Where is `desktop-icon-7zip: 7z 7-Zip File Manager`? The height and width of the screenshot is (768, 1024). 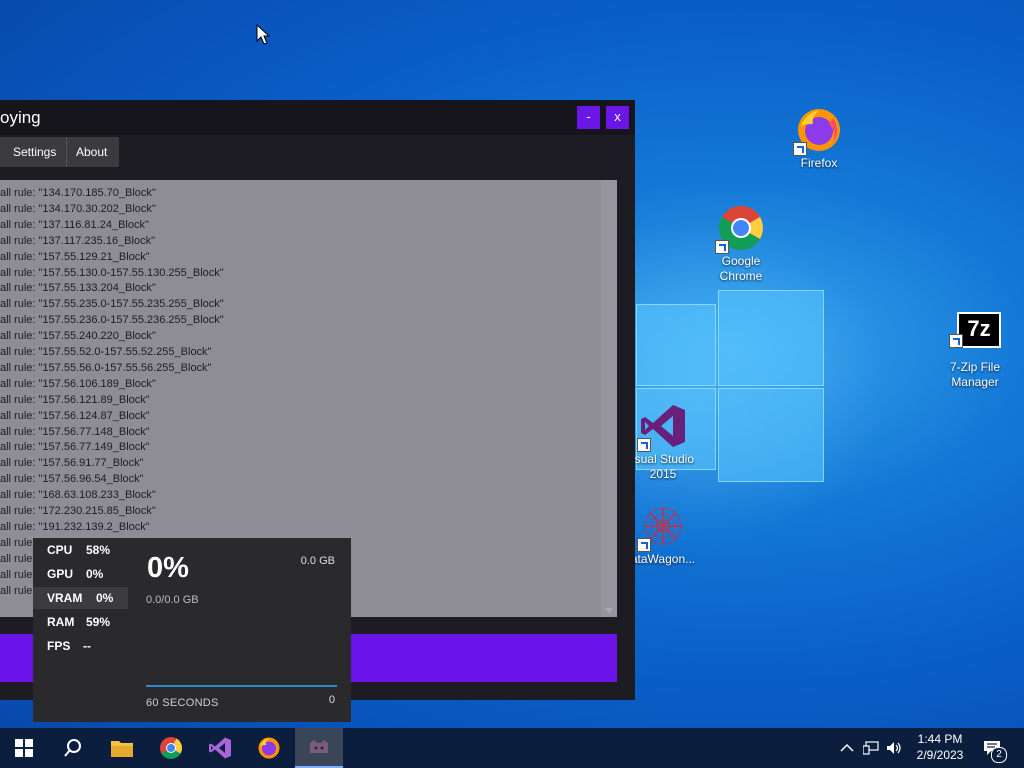
desktop-icon-7zip: 7z 7-Zip File Manager is located at coordinates (975, 350).